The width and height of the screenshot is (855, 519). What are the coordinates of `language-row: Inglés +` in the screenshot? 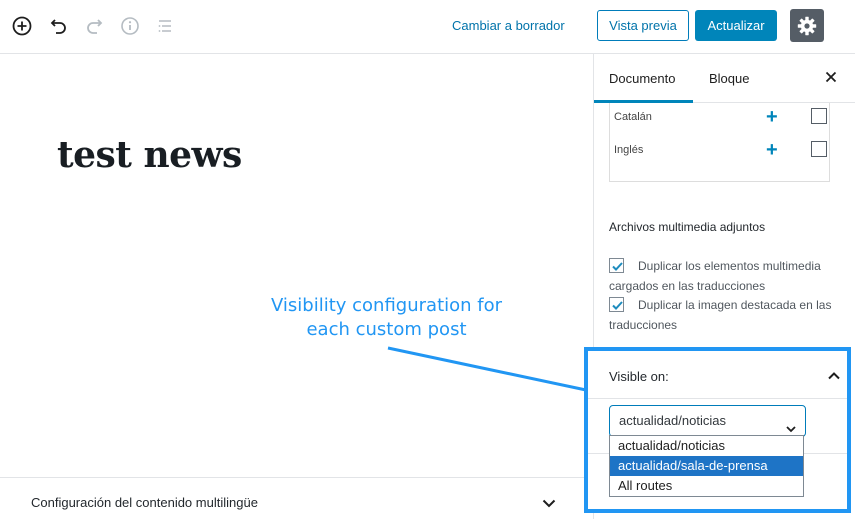 It's located at (719, 150).